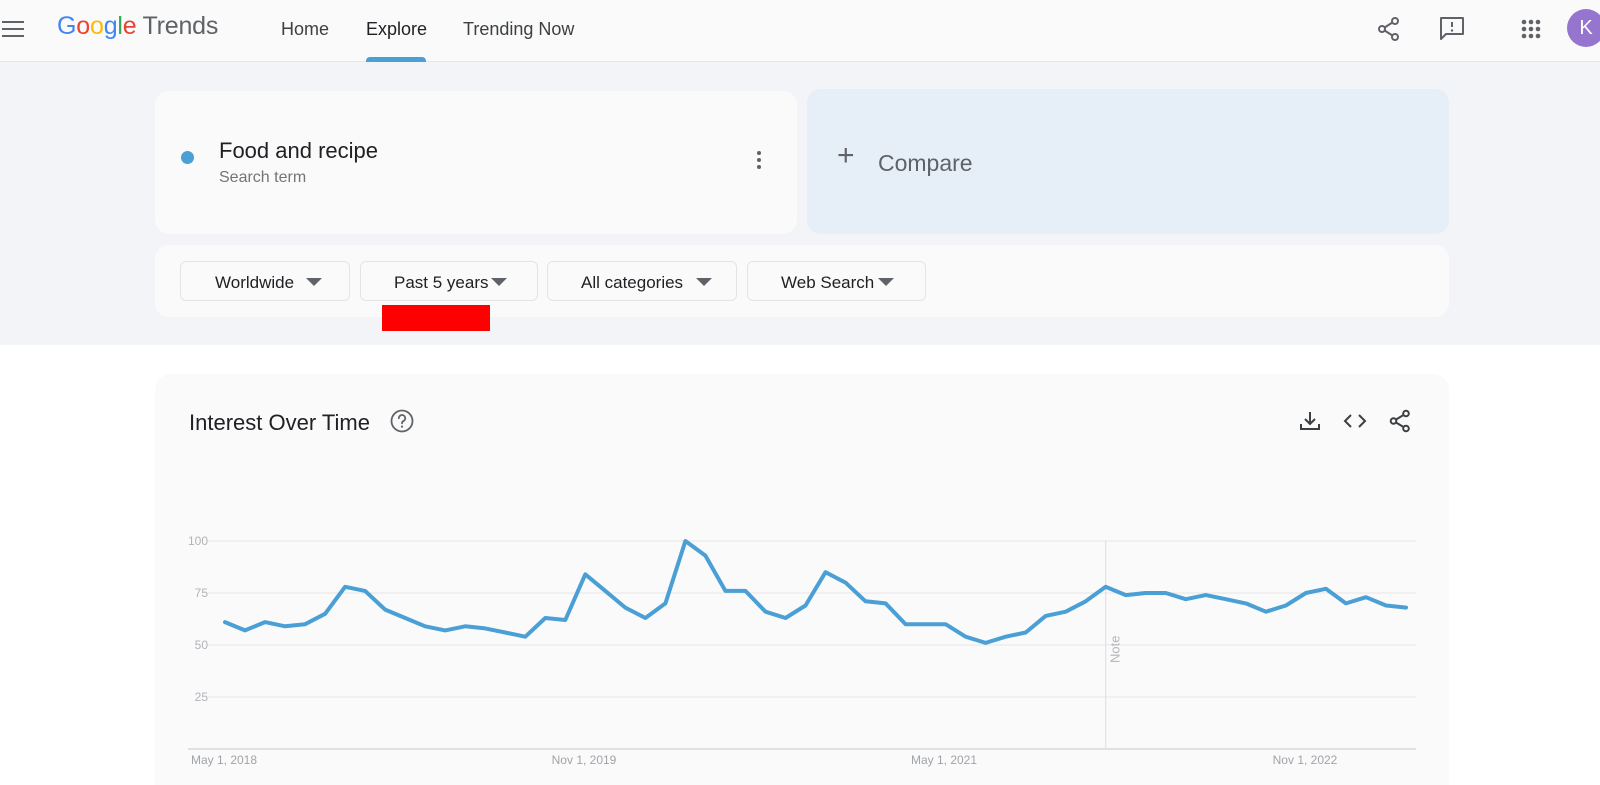 The height and width of the screenshot is (785, 1600). What do you see at coordinates (202, 697) in the screenshot?
I see `y-tick-label: 25` at bounding box center [202, 697].